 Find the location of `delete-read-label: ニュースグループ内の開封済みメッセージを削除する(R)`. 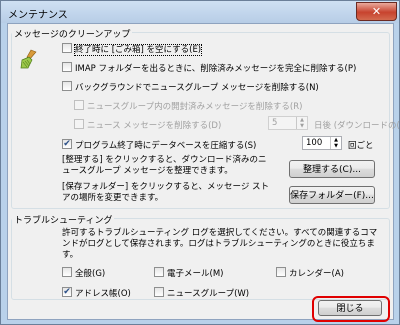

delete-read-label: ニュースグループ内の開封済みメッセージを削除する(R) is located at coordinates (195, 107).